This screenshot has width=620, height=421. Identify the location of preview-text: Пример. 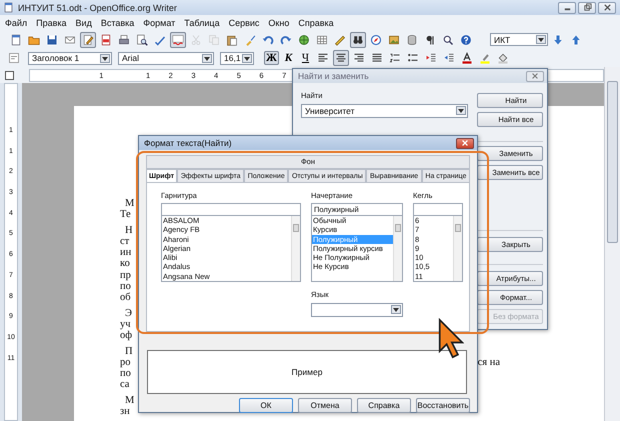
(307, 372).